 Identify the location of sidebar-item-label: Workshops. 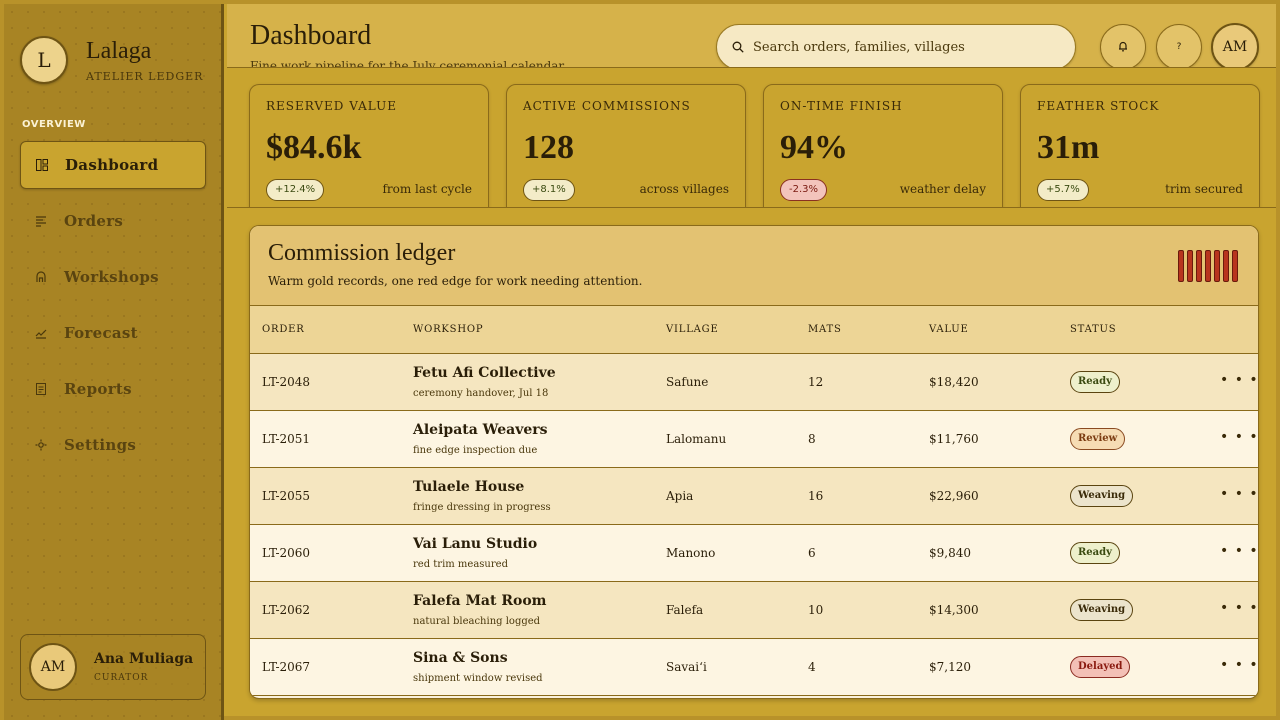
(111, 277).